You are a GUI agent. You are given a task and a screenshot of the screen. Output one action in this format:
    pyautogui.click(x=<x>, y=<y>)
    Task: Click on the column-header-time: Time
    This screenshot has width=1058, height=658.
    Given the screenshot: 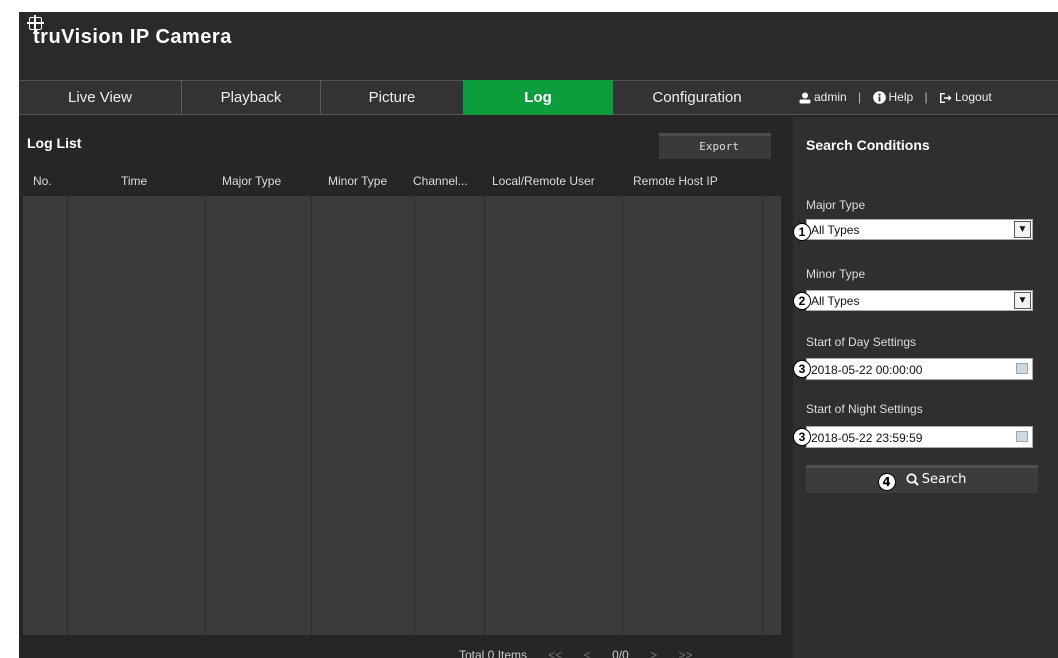 What is the action you would take?
    pyautogui.click(x=134, y=181)
    